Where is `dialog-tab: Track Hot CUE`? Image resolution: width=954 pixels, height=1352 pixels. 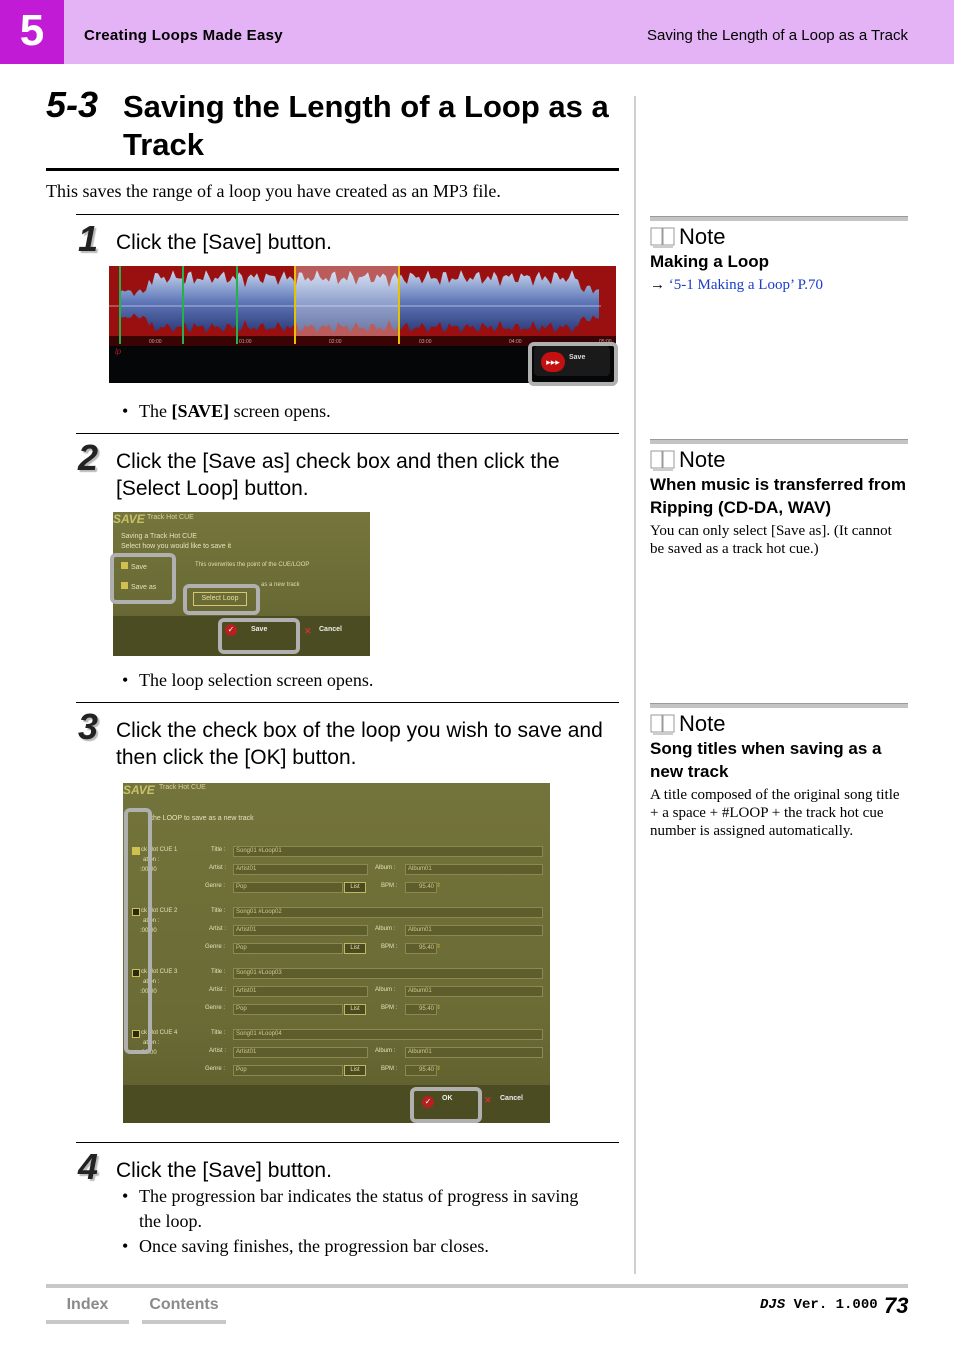 dialog-tab: Track Hot CUE is located at coordinates (170, 517).